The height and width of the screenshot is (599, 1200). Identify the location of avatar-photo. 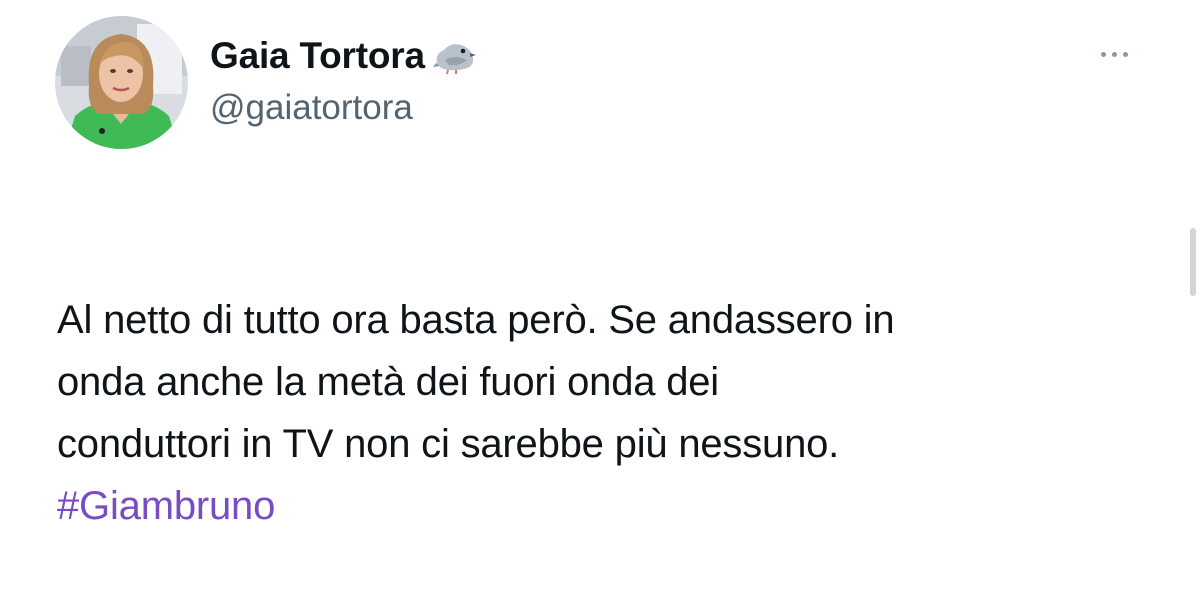
(121, 82).